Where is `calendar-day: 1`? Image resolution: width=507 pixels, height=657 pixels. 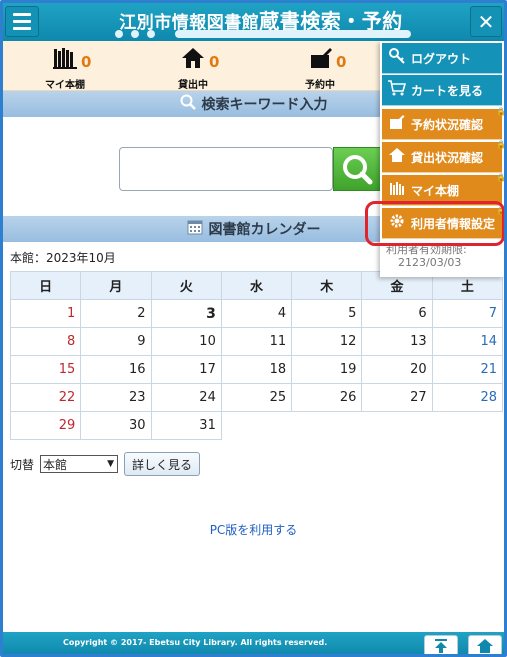 calendar-day: 1 is located at coordinates (45, 313).